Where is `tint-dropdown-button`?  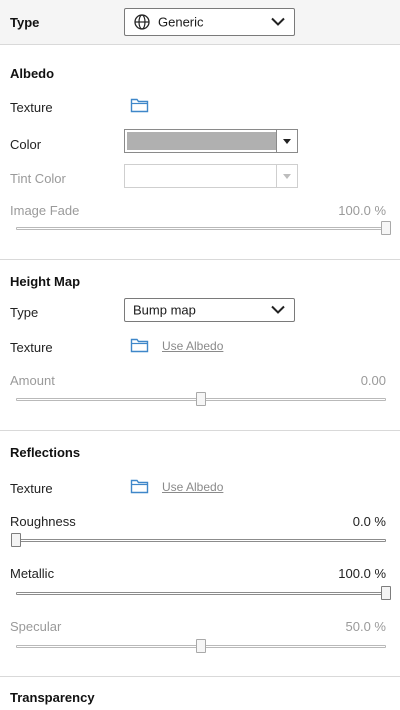
tint-dropdown-button is located at coordinates (286, 176).